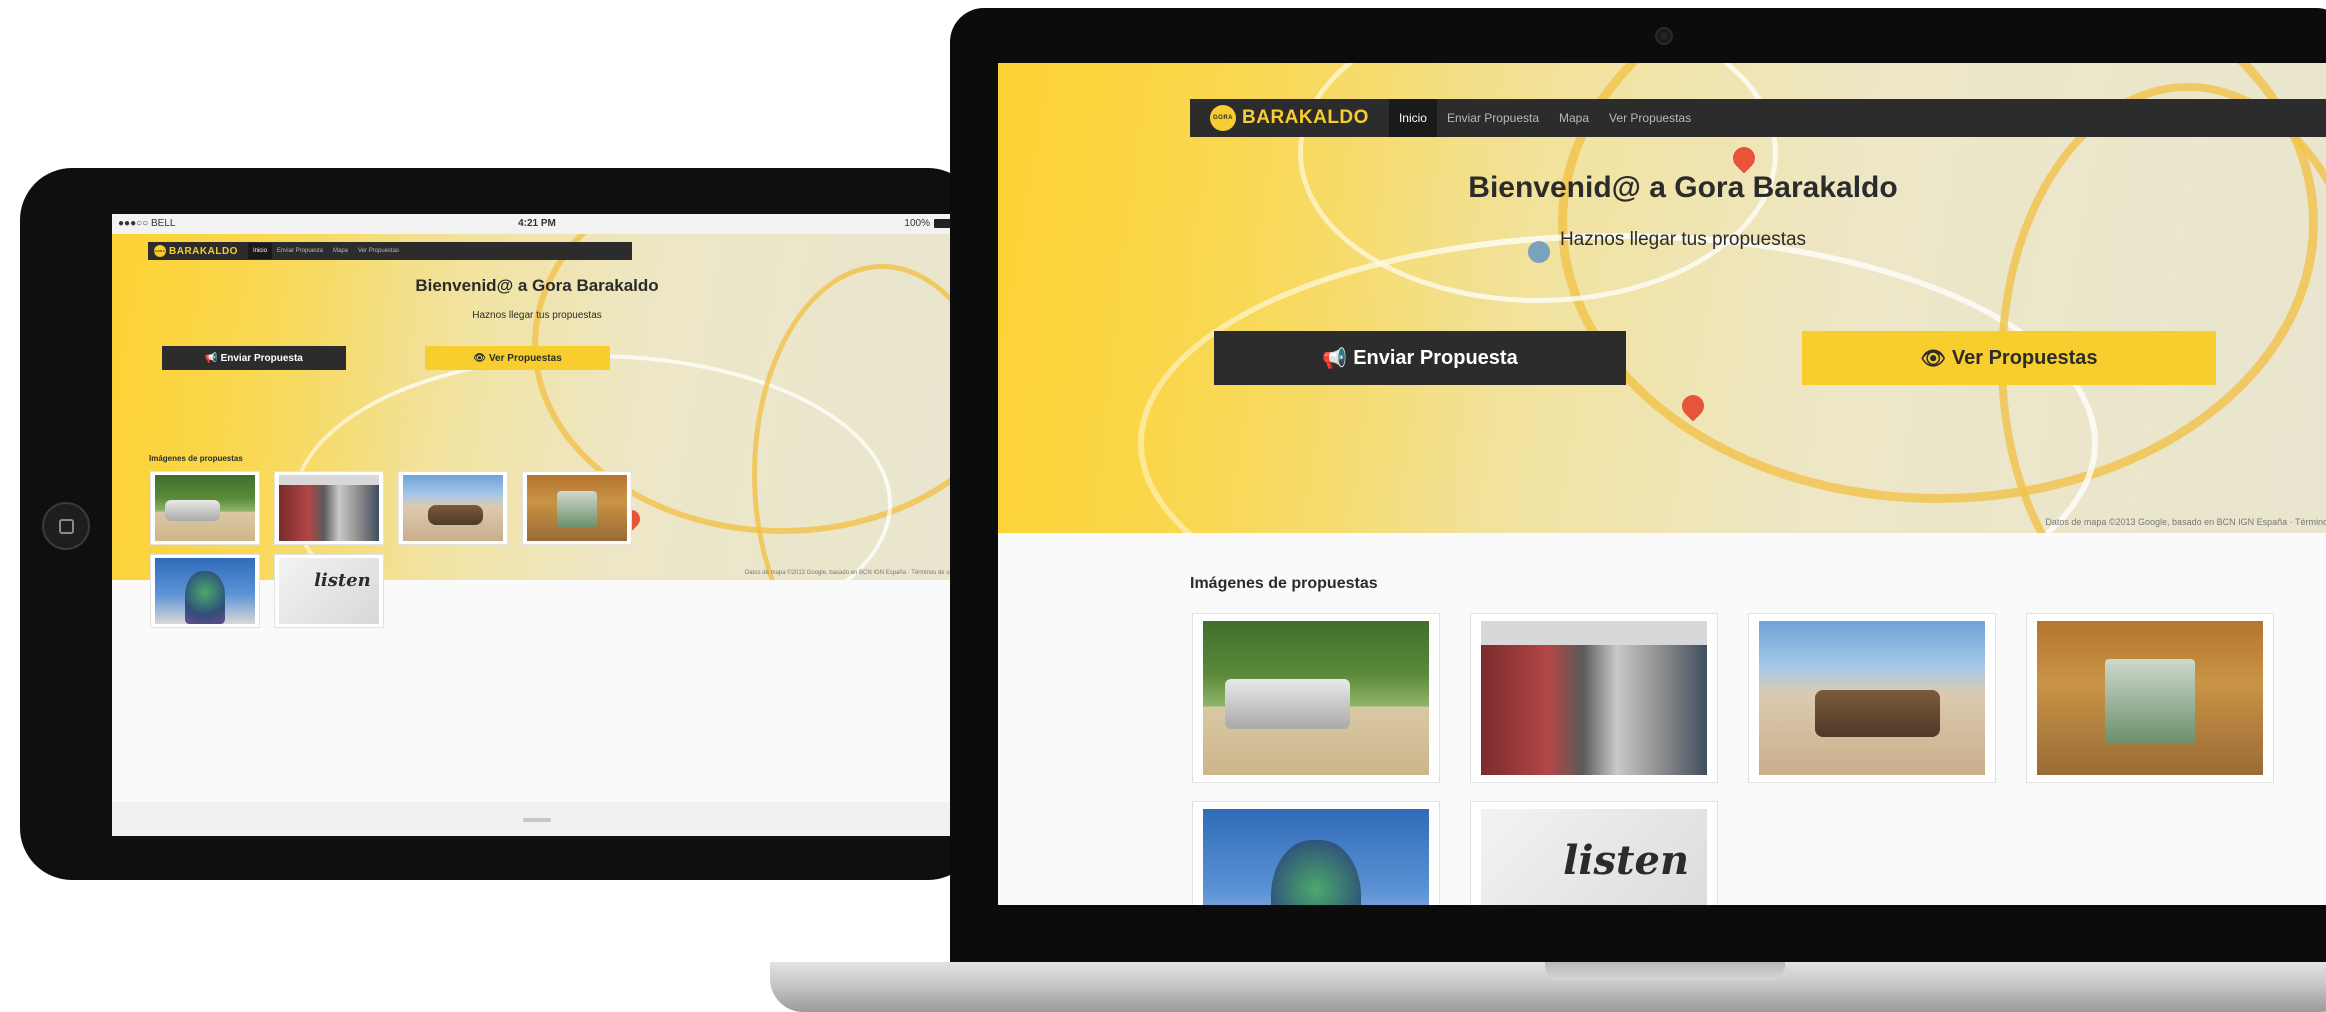 The width and height of the screenshot is (2326, 1012). I want to click on home-square-icon, so click(66, 526).